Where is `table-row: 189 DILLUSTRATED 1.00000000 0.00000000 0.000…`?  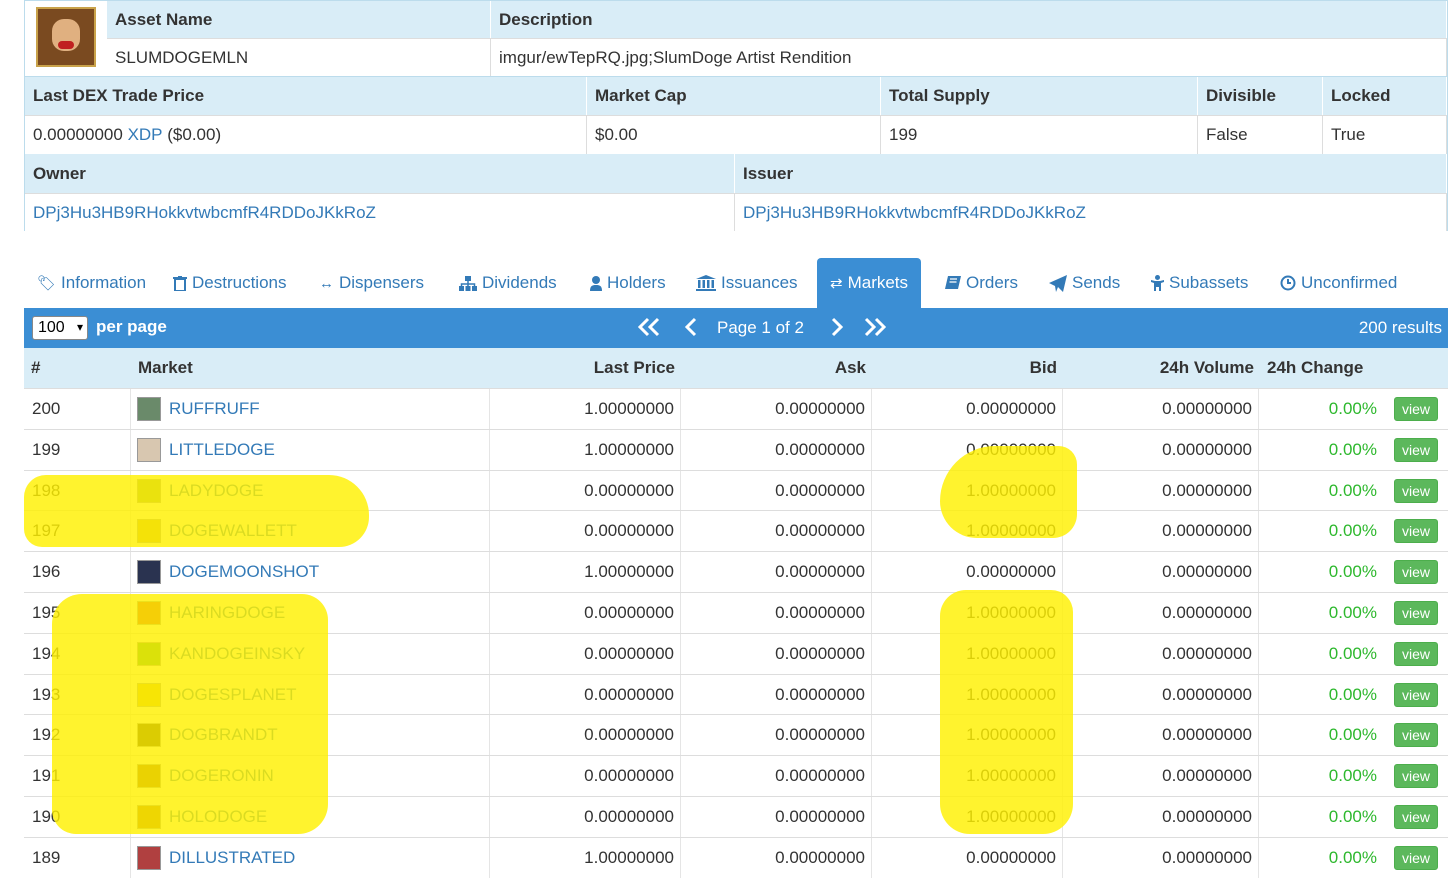
table-row: 189 DILLUSTRATED 1.00000000 0.00000000 0.000… is located at coordinates (736, 857).